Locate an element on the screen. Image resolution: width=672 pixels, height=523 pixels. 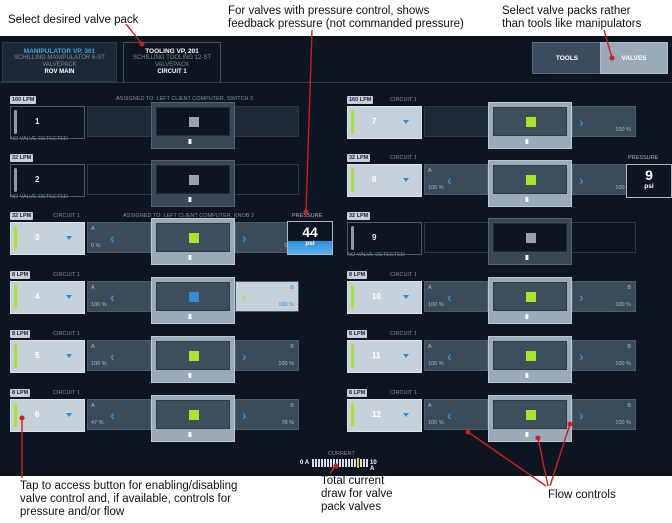
callout-select-pack: Select desired valve pack is located at coordinates (73, 20).